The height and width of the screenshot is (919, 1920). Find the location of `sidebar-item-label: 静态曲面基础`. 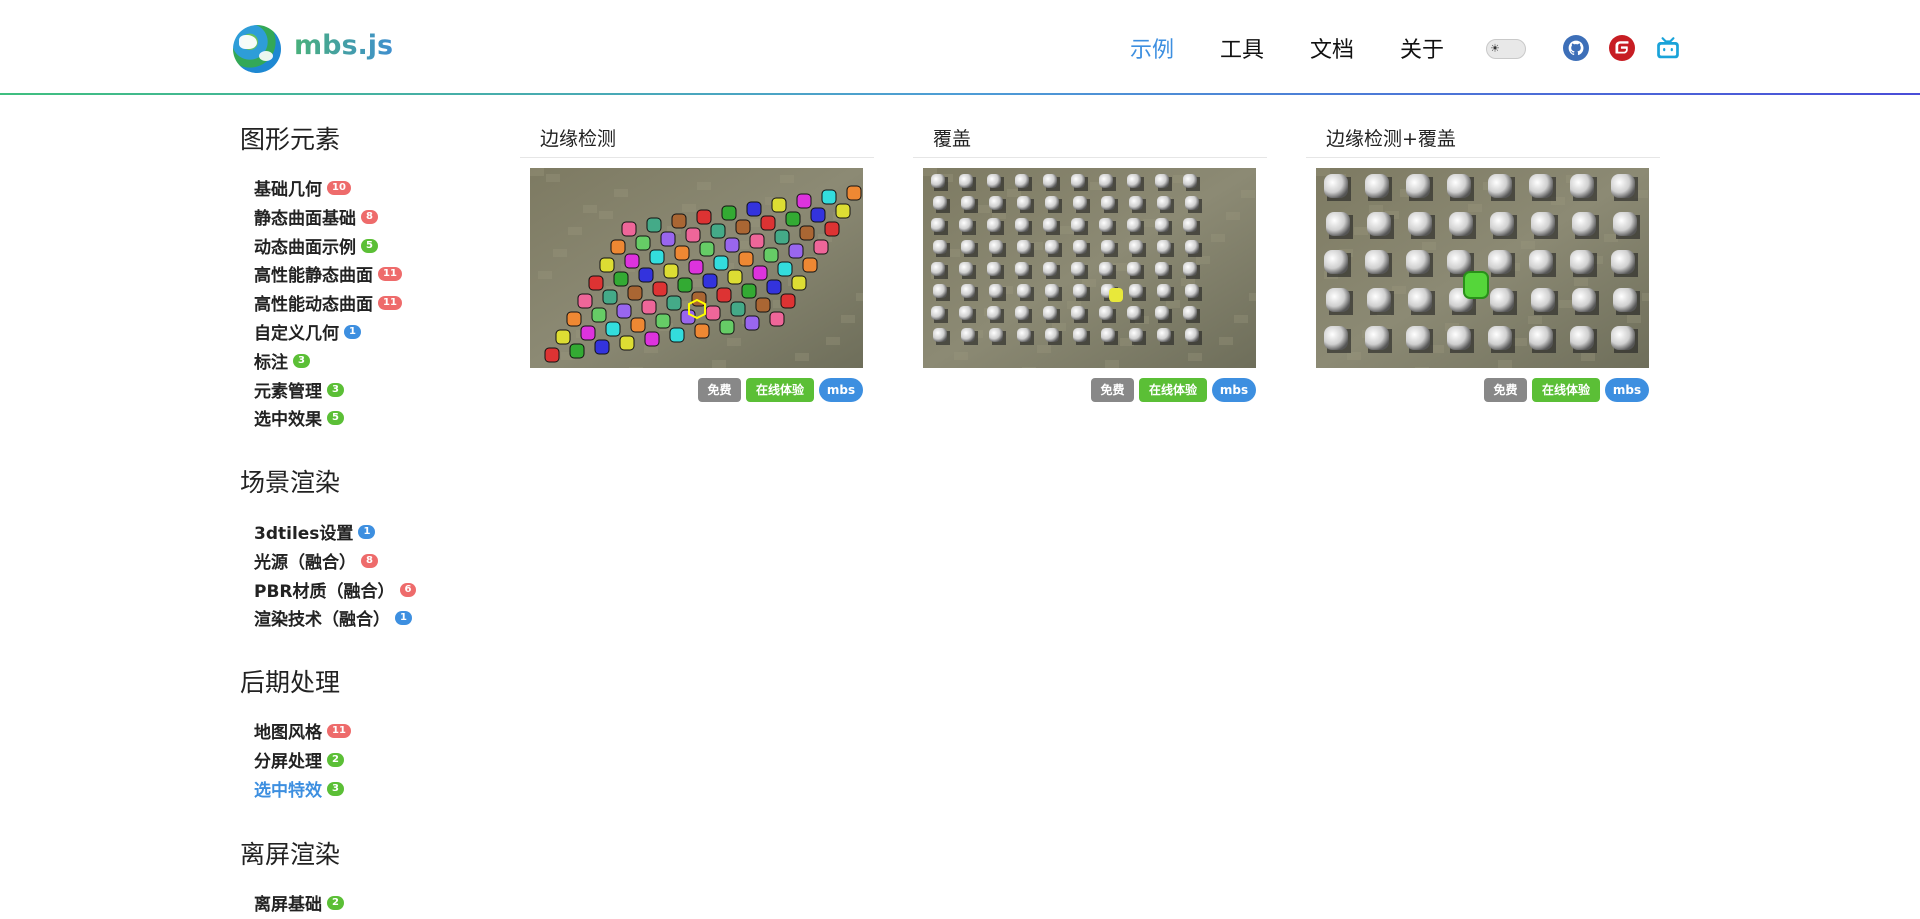

sidebar-item-label: 静态曲面基础 is located at coordinates (305, 218).